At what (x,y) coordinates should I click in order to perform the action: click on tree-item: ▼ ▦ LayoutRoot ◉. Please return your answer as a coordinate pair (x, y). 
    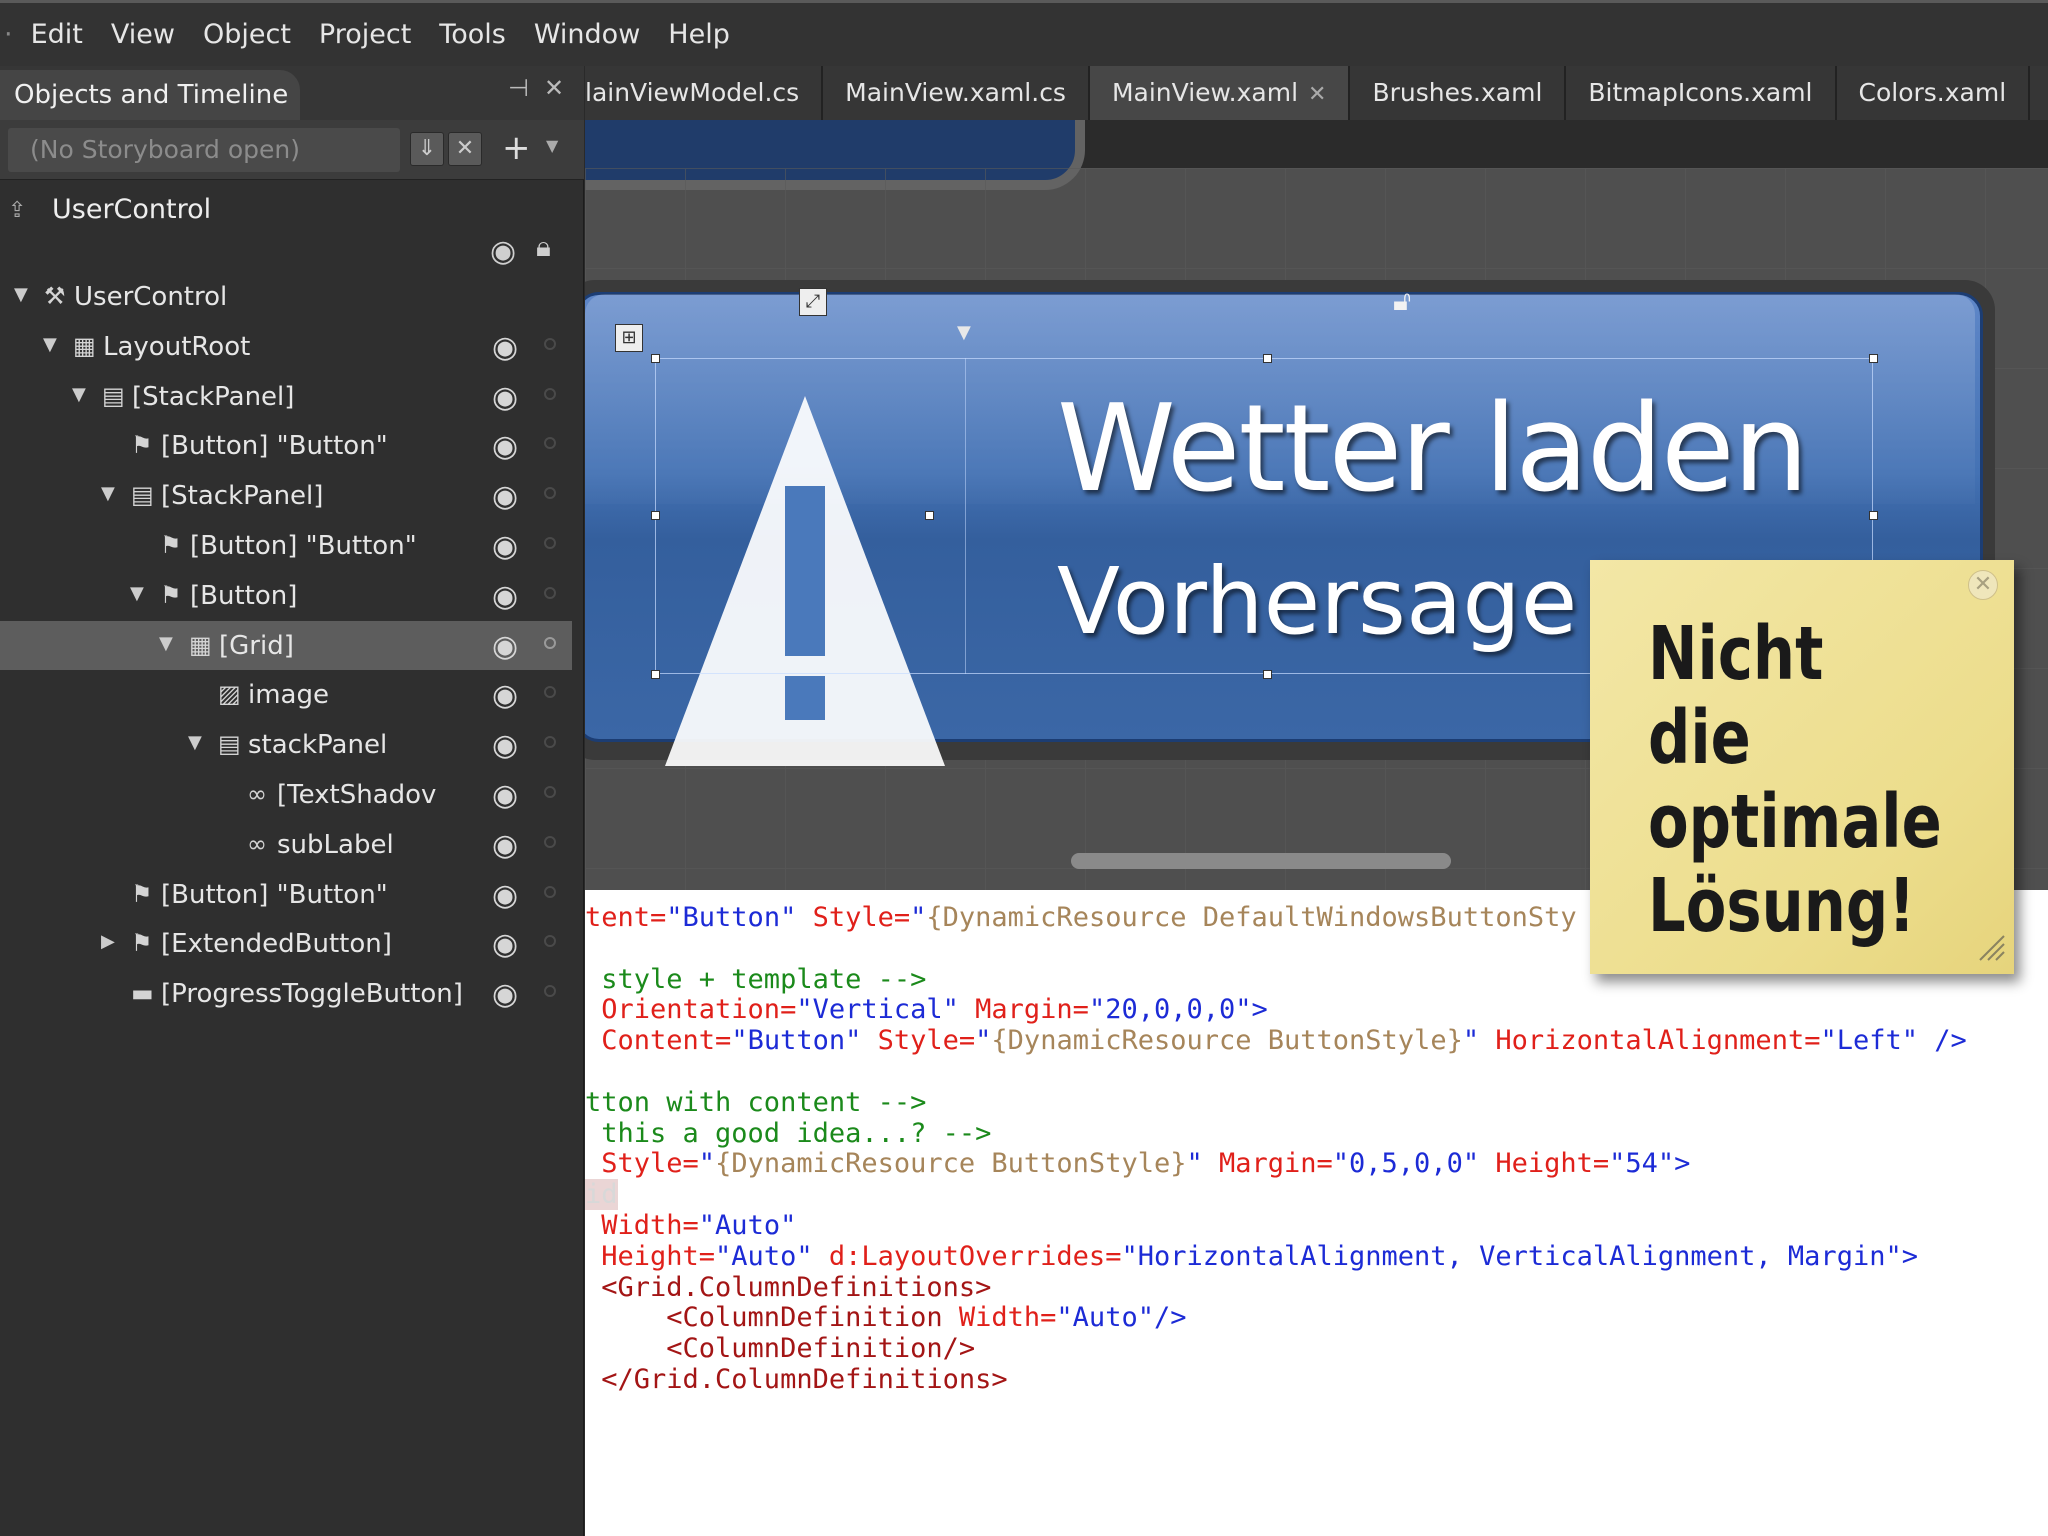
    Looking at the image, I should click on (286, 347).